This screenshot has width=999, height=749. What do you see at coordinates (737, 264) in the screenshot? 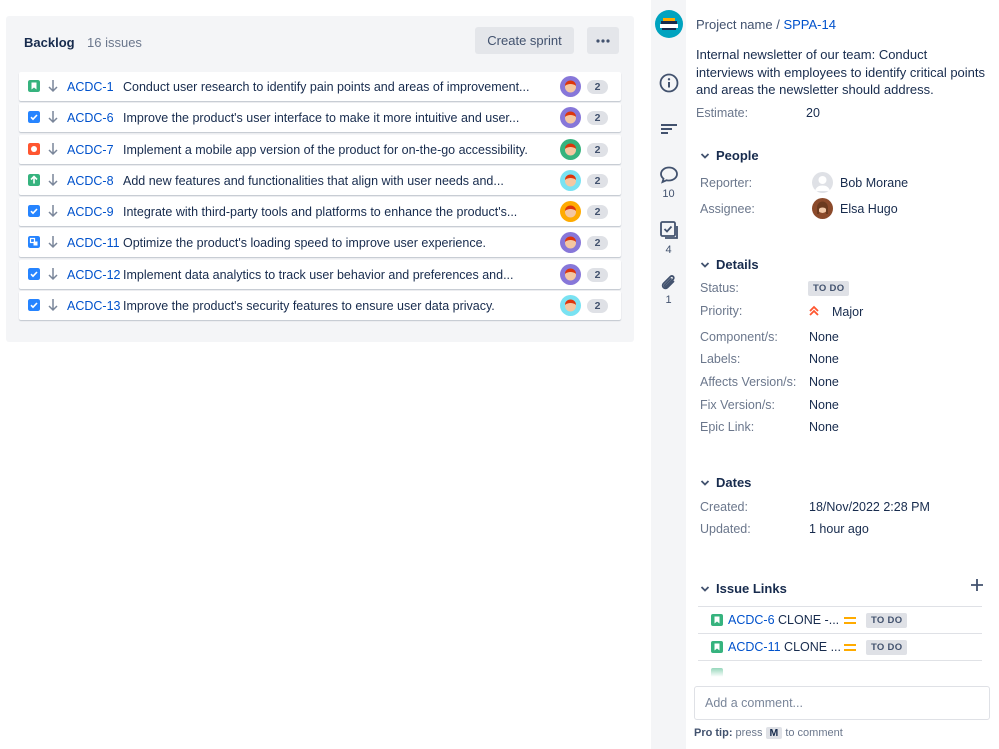
I see `details-section-title: Details` at bounding box center [737, 264].